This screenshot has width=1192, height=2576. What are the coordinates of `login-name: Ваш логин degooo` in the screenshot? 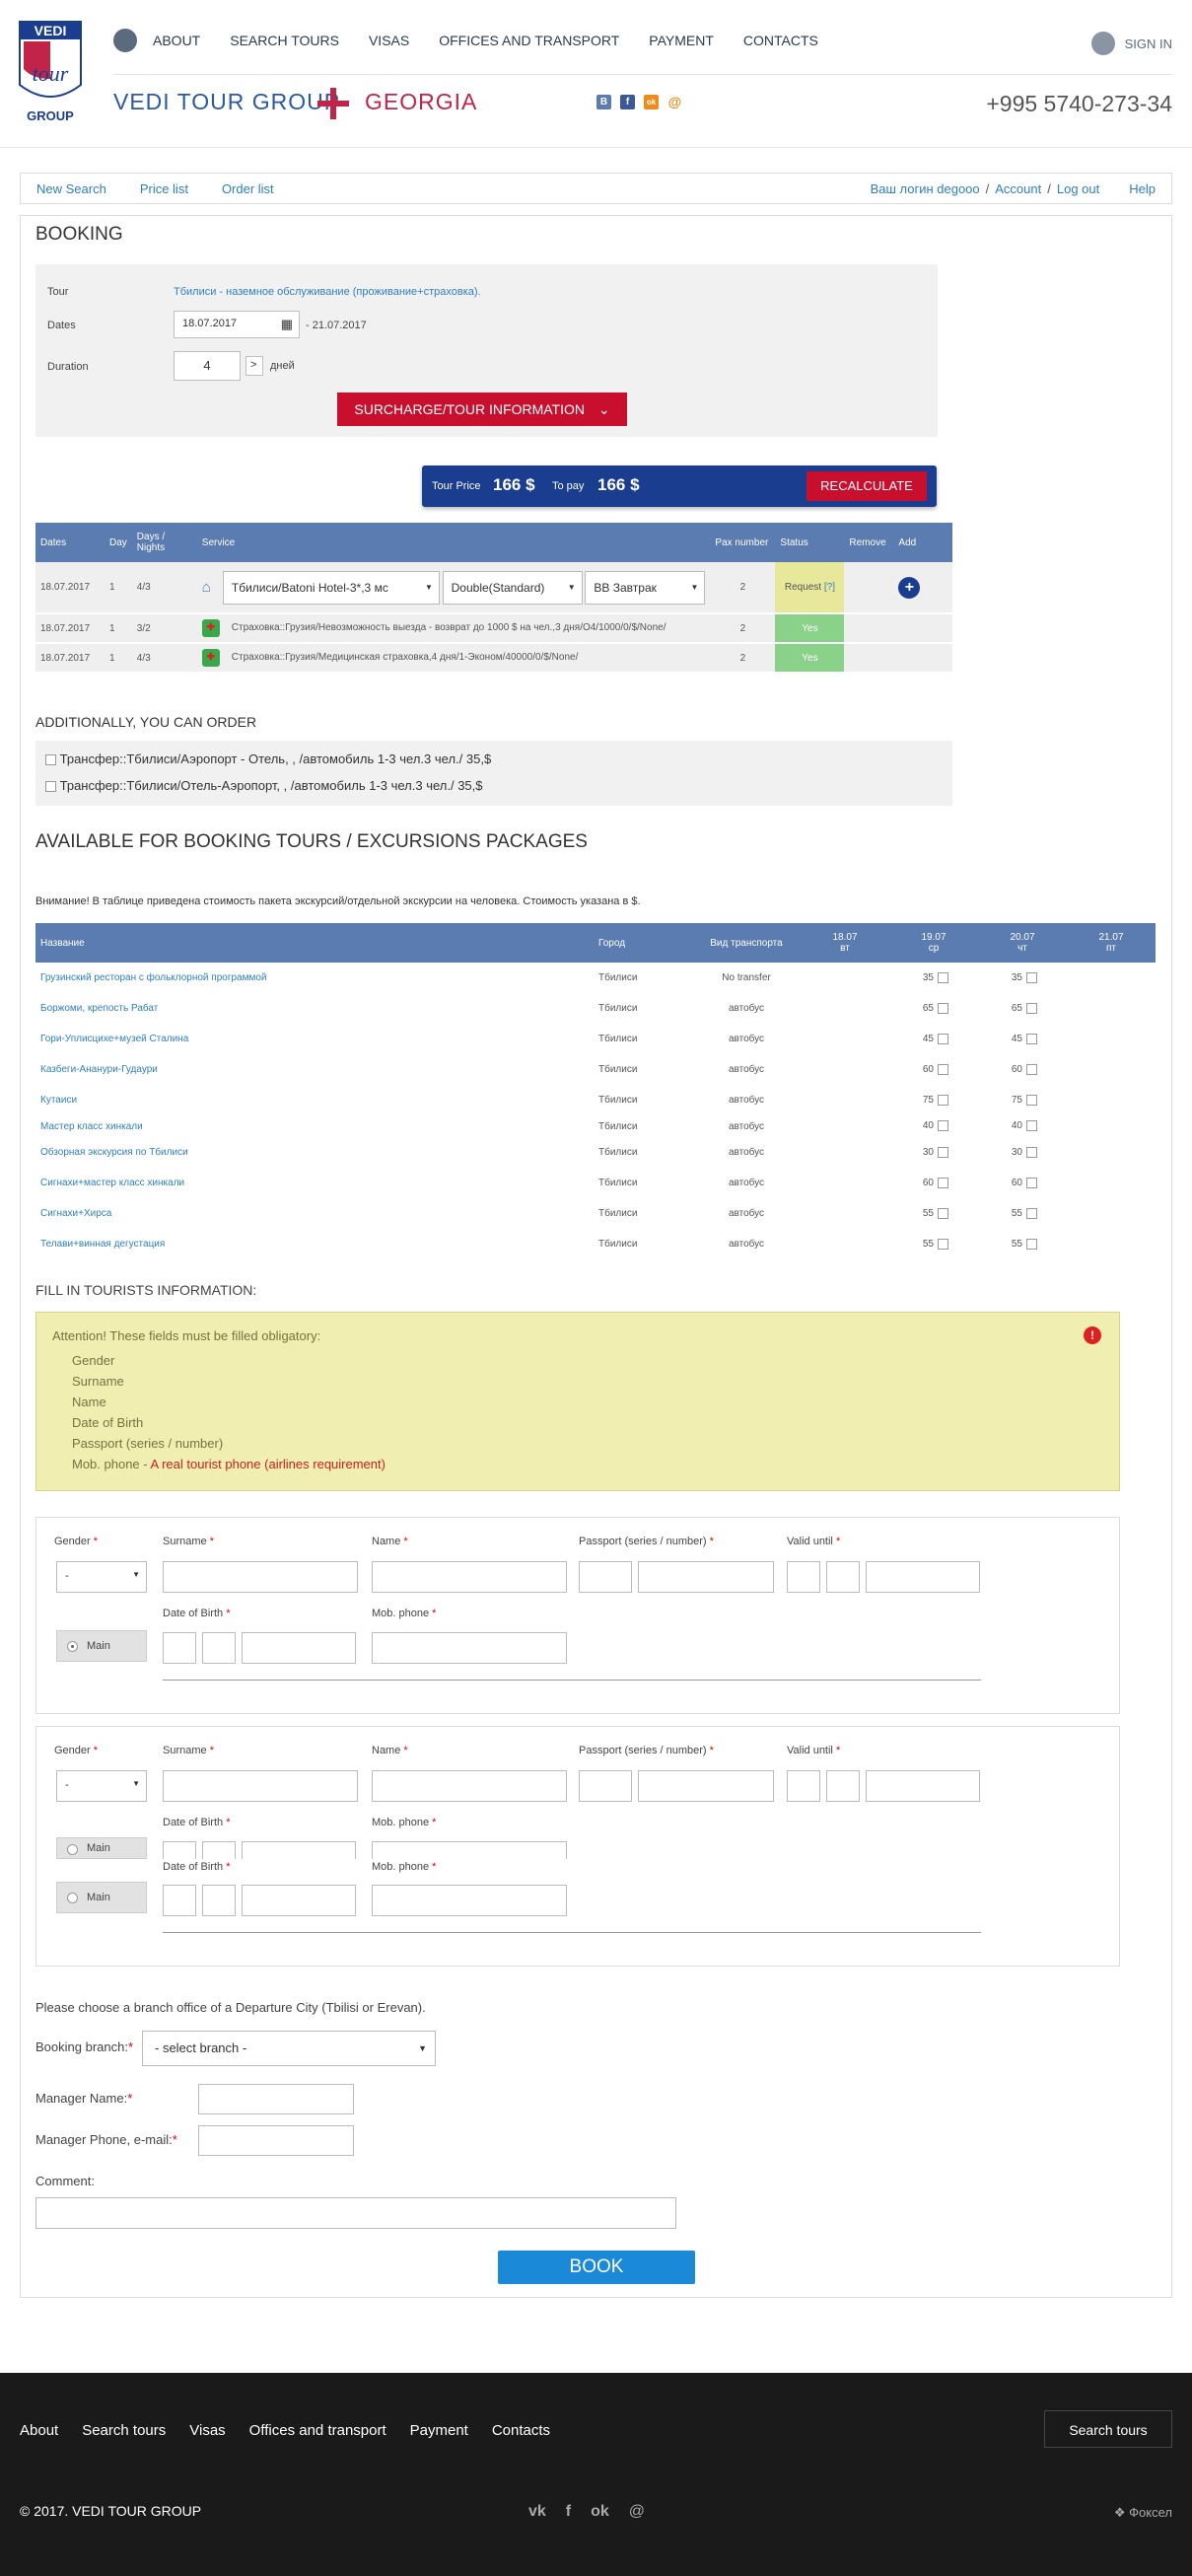 It's located at (926, 188).